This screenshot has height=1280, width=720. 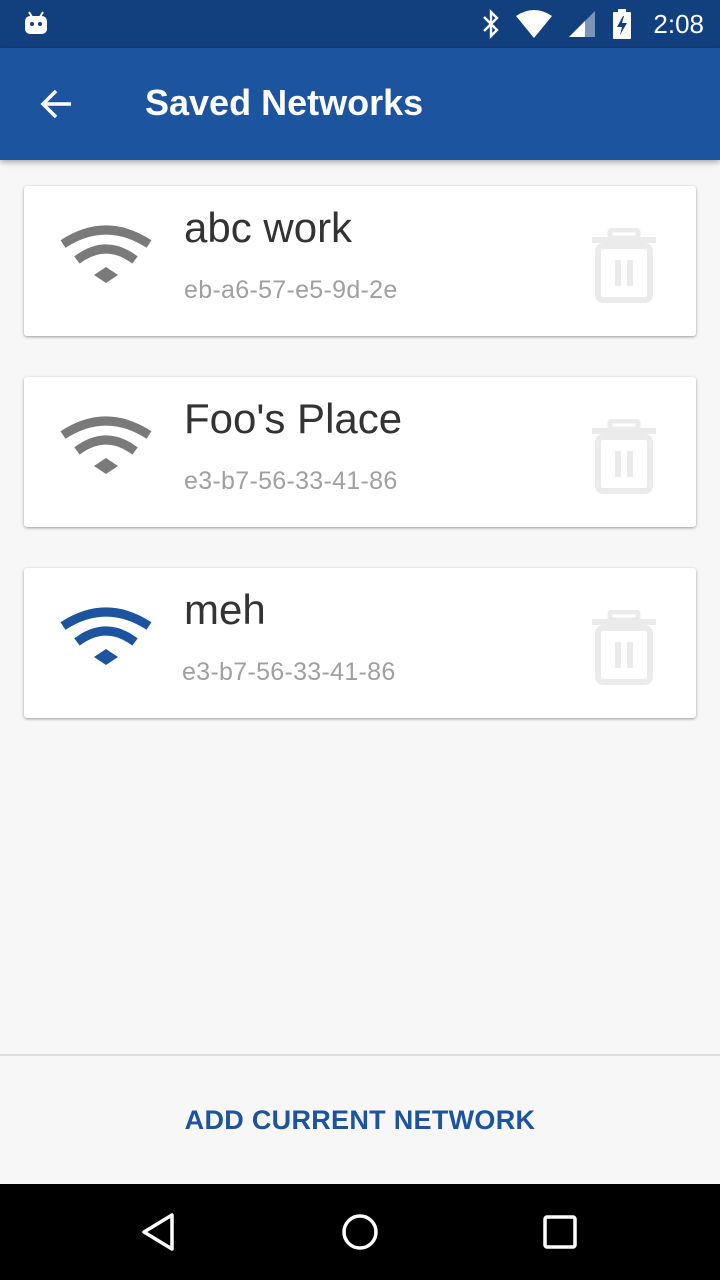 I want to click on navigation-bar, so click(x=360, y=1232).